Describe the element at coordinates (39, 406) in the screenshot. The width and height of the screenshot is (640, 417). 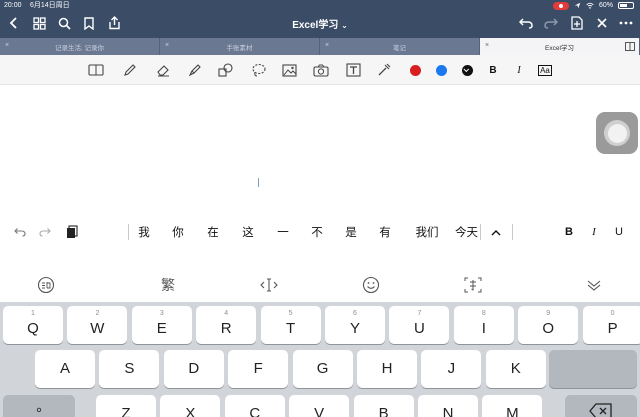
I see `shift-key: °` at that location.